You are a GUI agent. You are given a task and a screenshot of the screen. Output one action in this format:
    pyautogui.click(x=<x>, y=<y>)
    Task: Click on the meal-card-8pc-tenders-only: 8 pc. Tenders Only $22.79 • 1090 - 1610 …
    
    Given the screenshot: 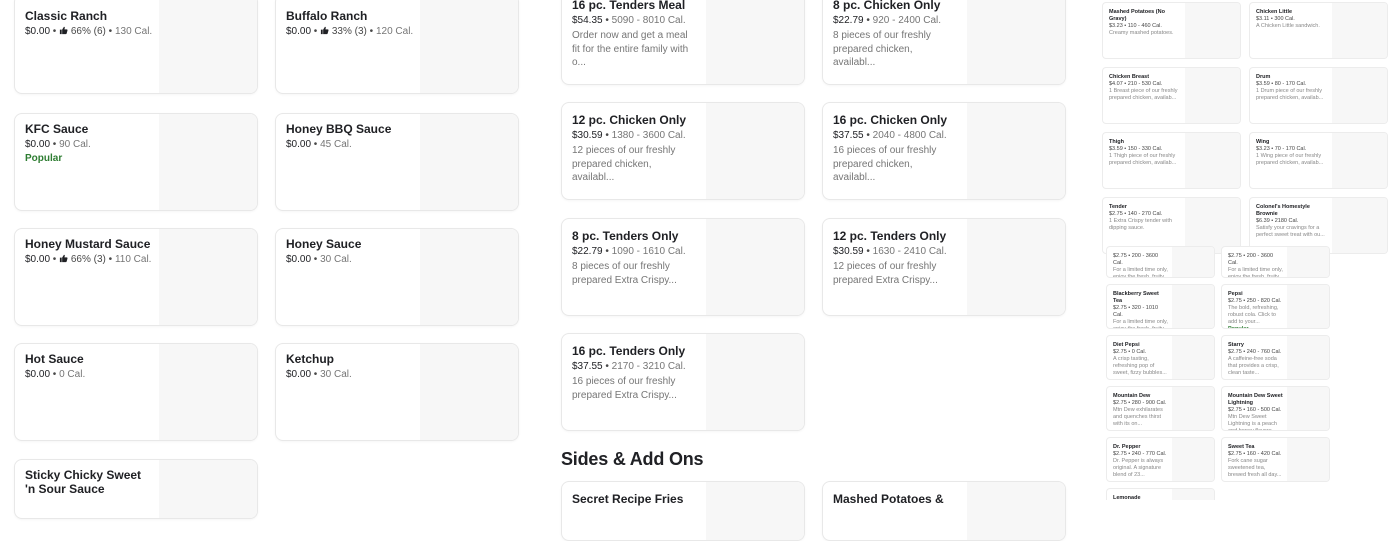 What is the action you would take?
    pyautogui.click(x=683, y=267)
    